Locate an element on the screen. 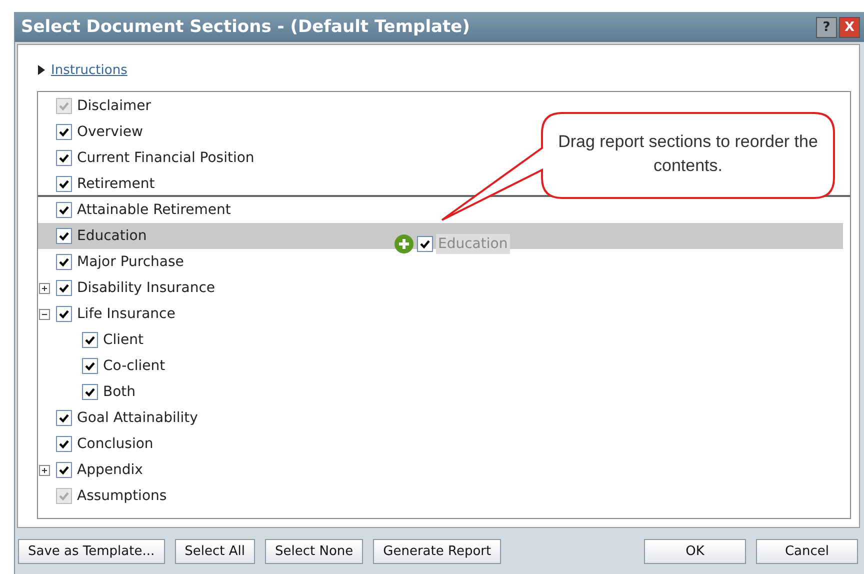 This screenshot has height=574, width=864. section-item: Co-client is located at coordinates (134, 366).